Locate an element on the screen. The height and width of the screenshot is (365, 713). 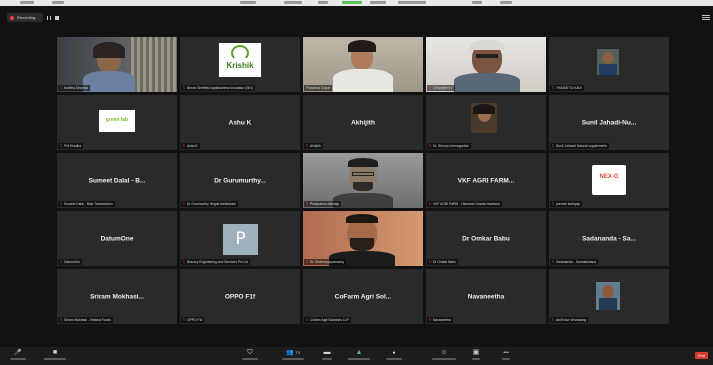
chat-button: ▬ is located at coordinates (327, 354).